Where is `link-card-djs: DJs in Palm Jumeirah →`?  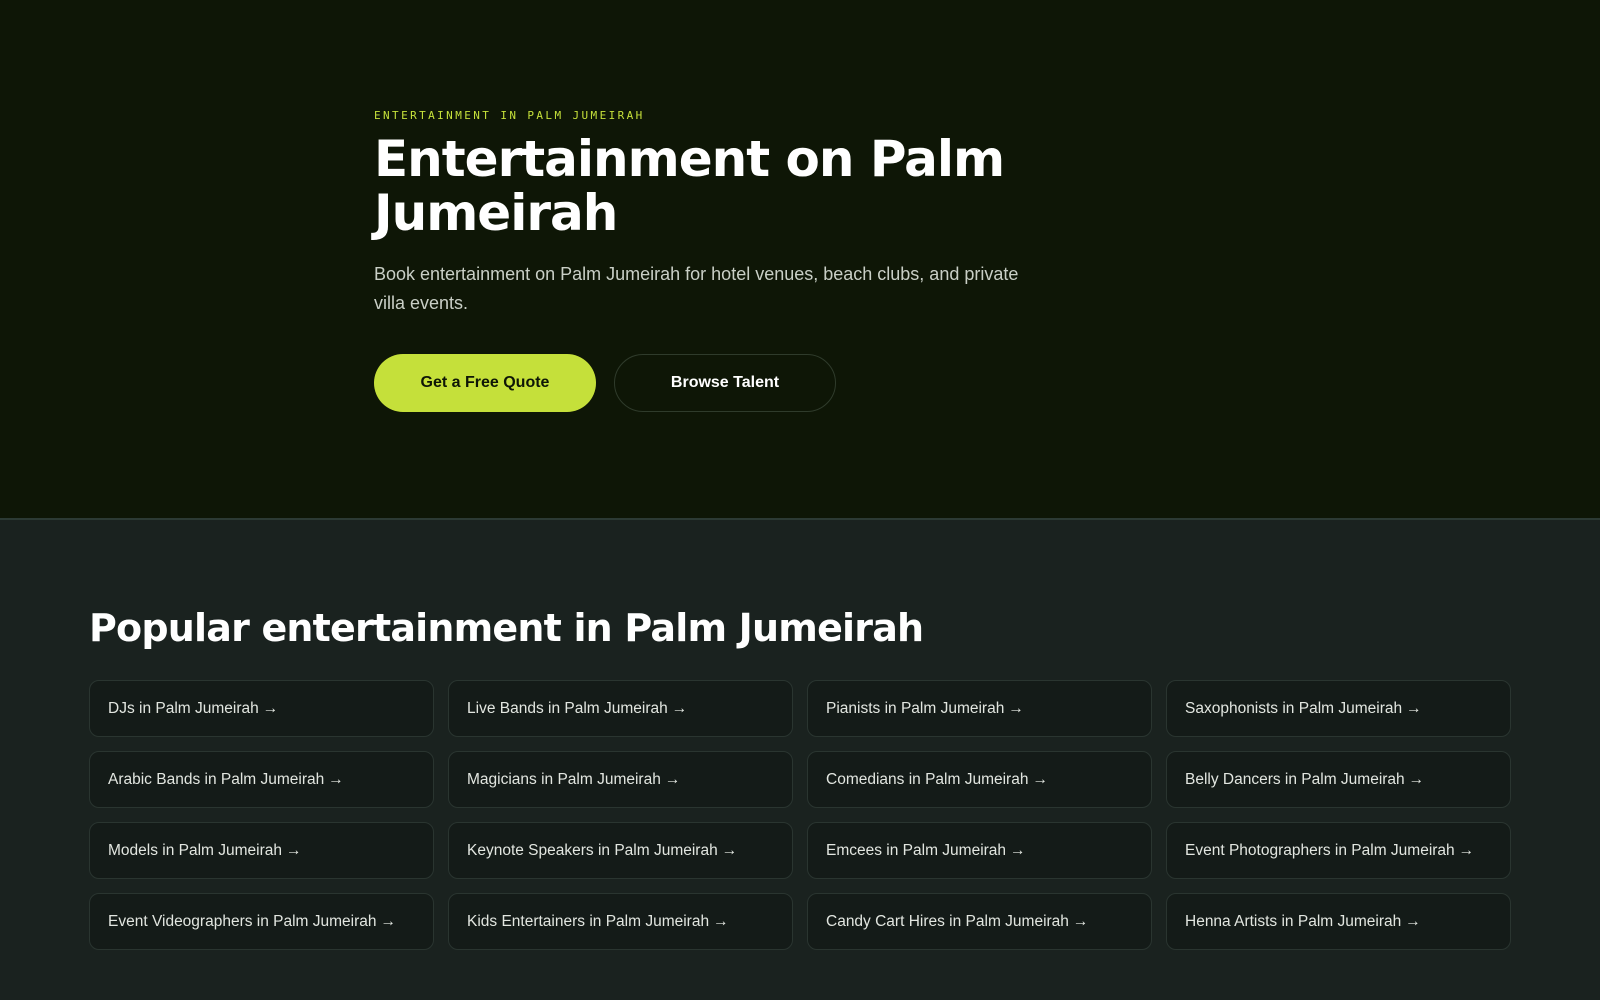
link-card-djs: DJs in Palm Jumeirah → is located at coordinates (261, 708).